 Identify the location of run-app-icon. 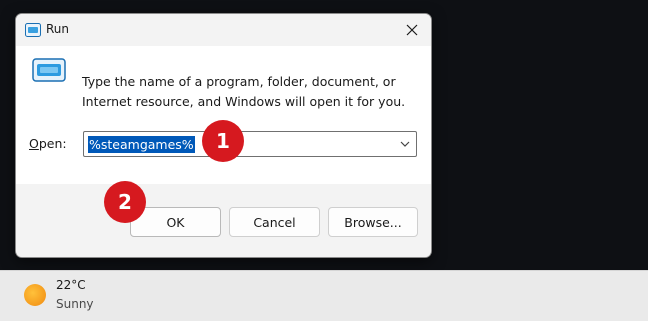
(33, 30).